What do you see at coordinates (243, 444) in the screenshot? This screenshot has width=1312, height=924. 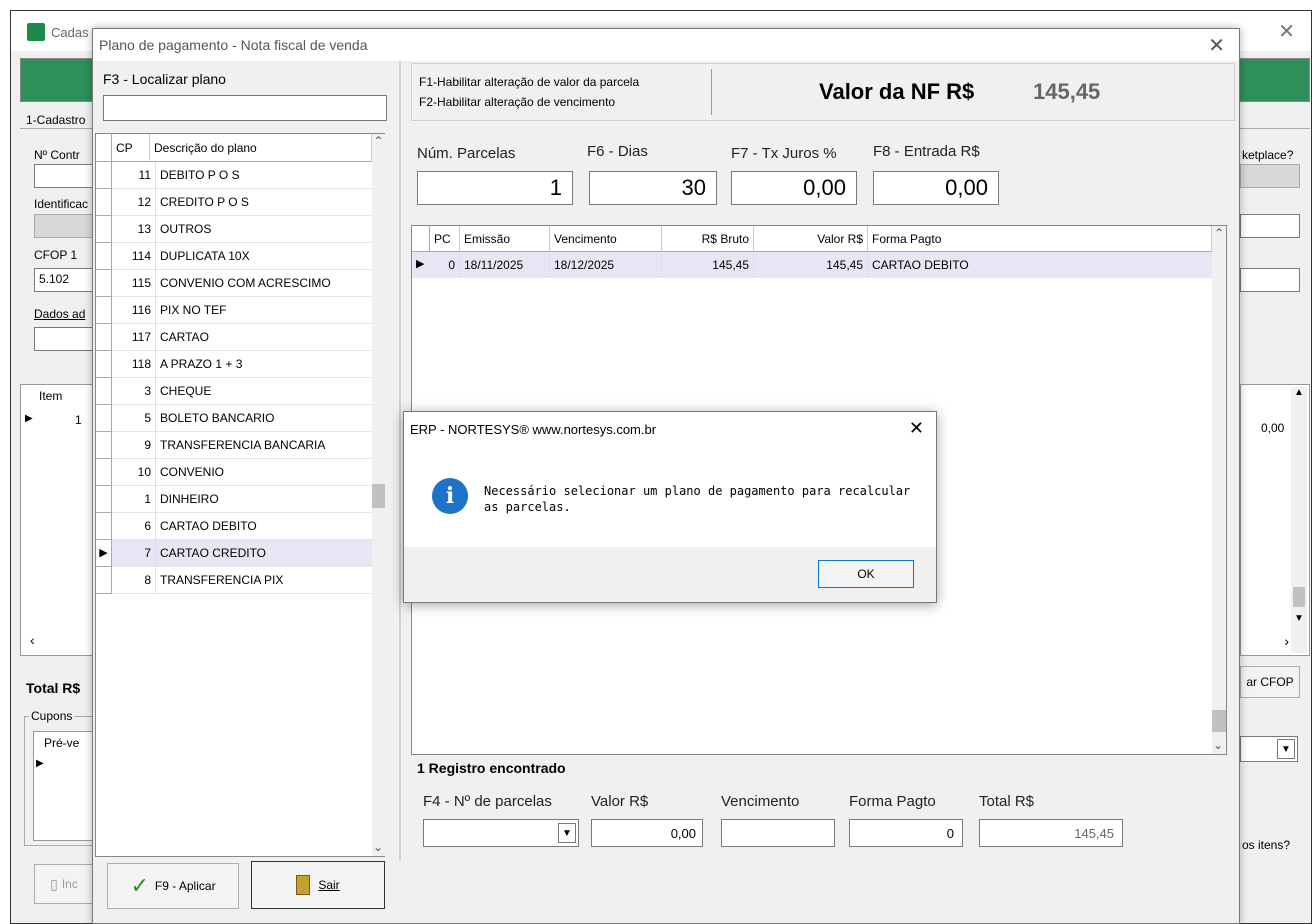 I see `plan-desc: TRANSFERENCIA BANCARIA` at bounding box center [243, 444].